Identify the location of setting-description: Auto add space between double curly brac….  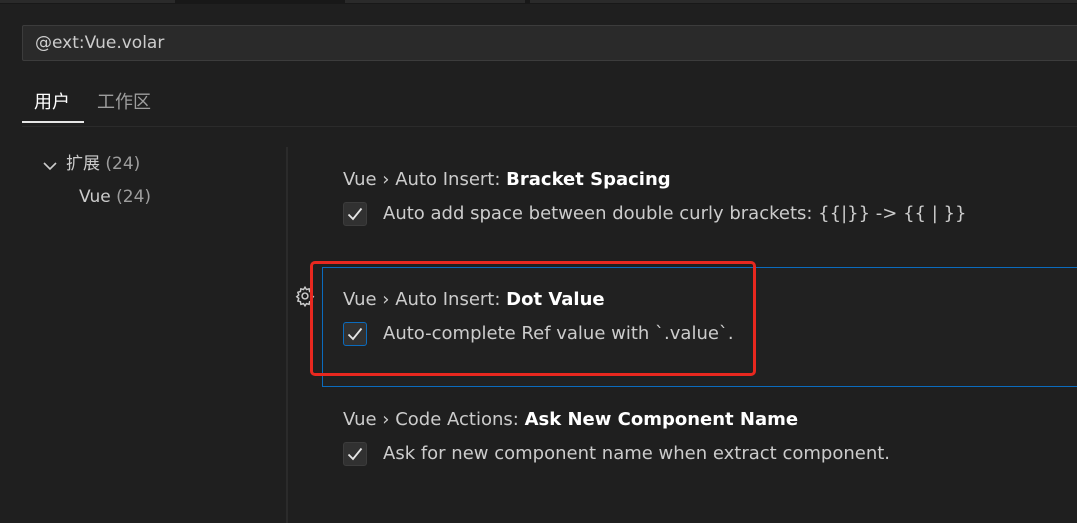
(675, 213).